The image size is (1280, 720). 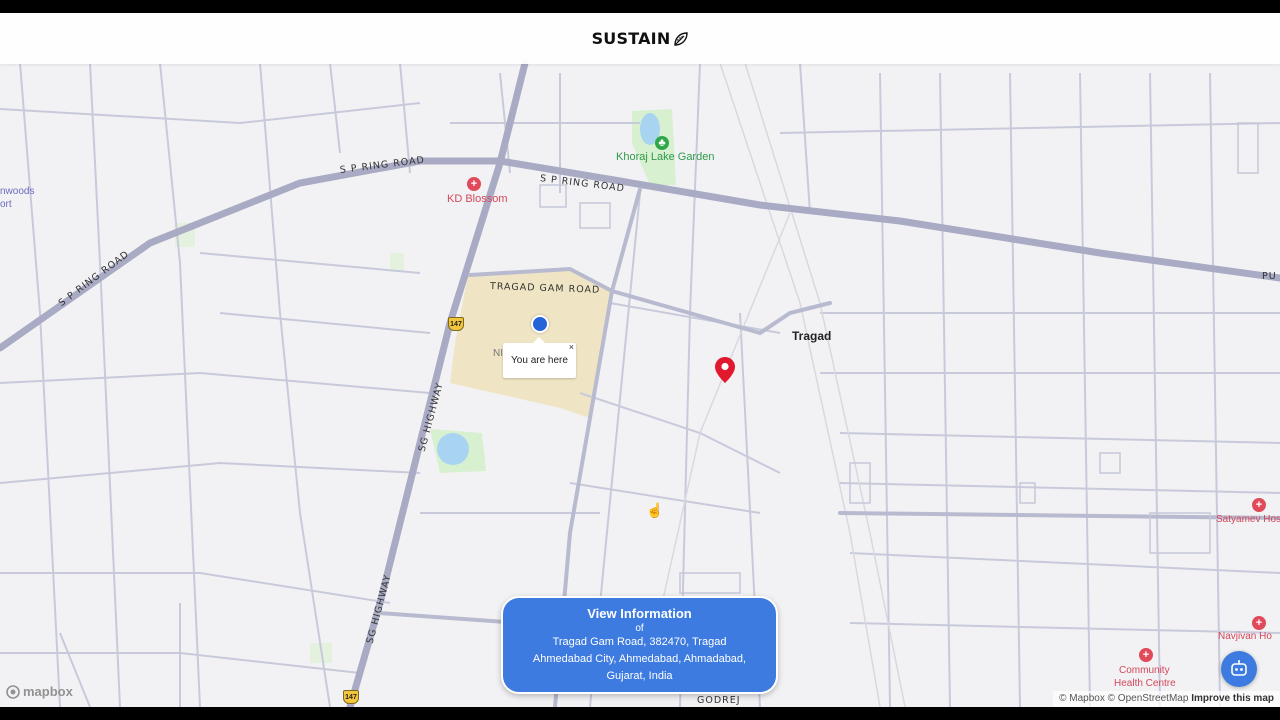 What do you see at coordinates (17, 191) in the screenshot?
I see `place-label-left-top: nwoods` at bounding box center [17, 191].